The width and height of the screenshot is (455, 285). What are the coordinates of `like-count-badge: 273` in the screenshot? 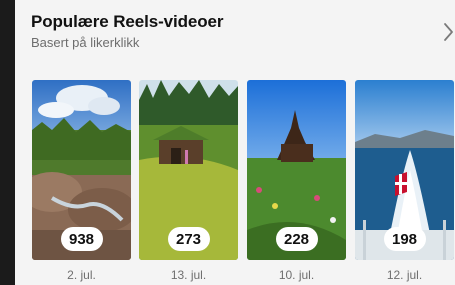 It's located at (188, 239).